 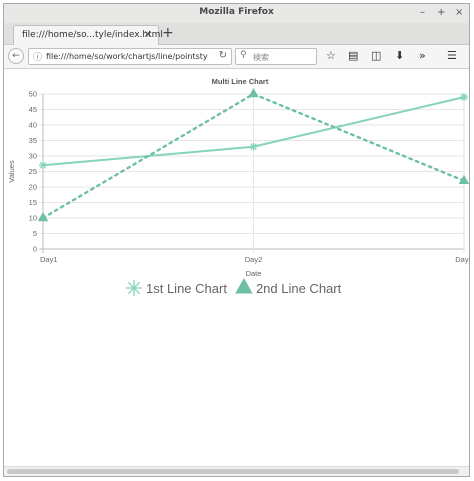 I want to click on window-title: Mozilla Firefox, so click(x=236, y=12).